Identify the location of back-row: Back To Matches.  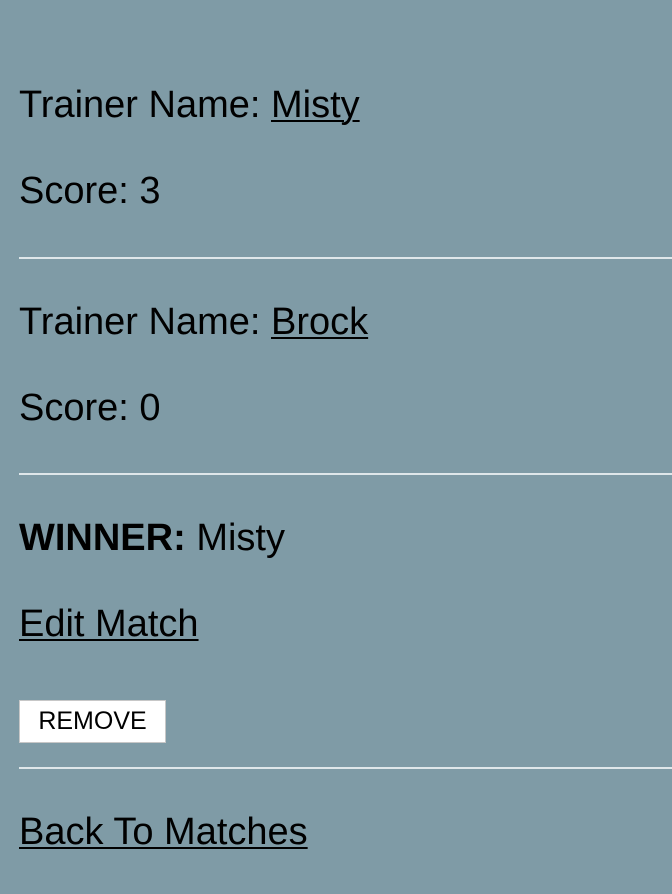
(163, 832).